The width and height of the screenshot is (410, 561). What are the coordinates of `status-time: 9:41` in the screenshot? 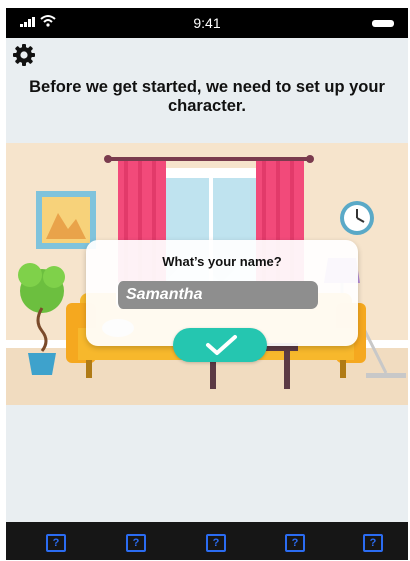 It's located at (207, 23).